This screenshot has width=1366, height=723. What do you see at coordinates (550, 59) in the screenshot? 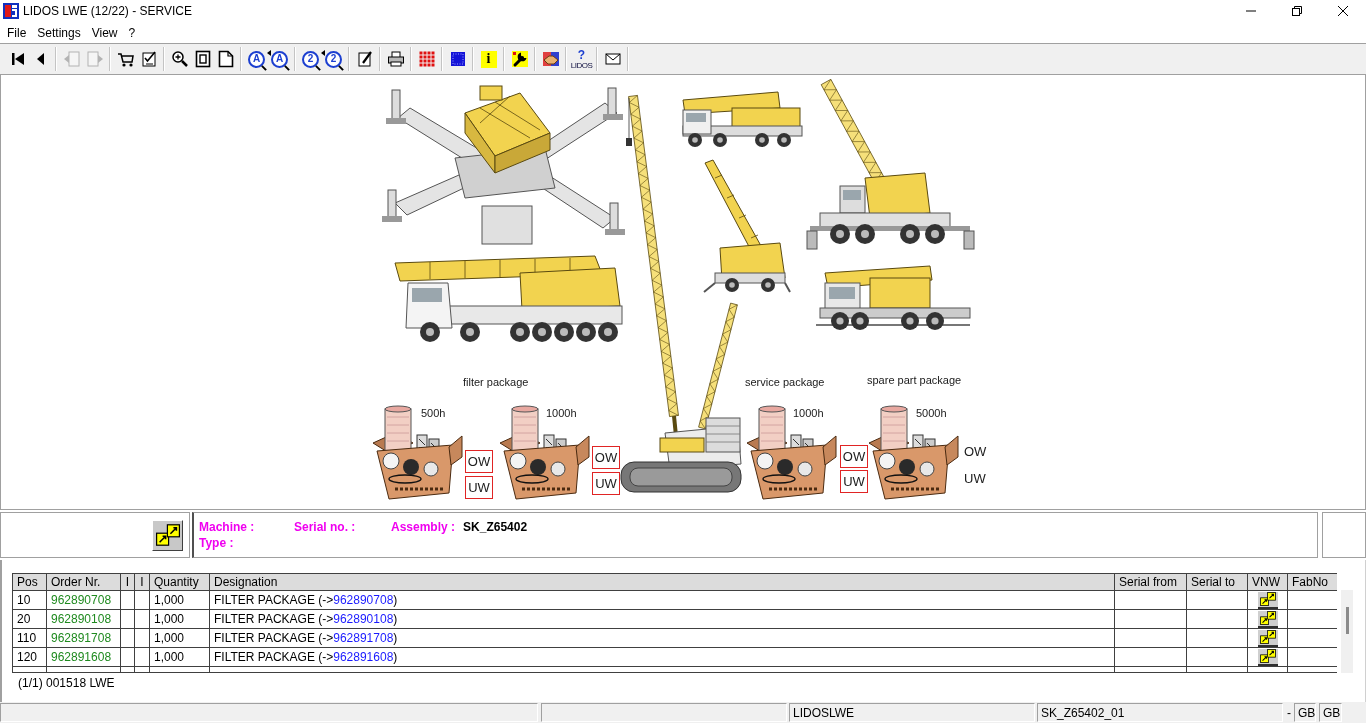
I see `hexagon-icon` at bounding box center [550, 59].